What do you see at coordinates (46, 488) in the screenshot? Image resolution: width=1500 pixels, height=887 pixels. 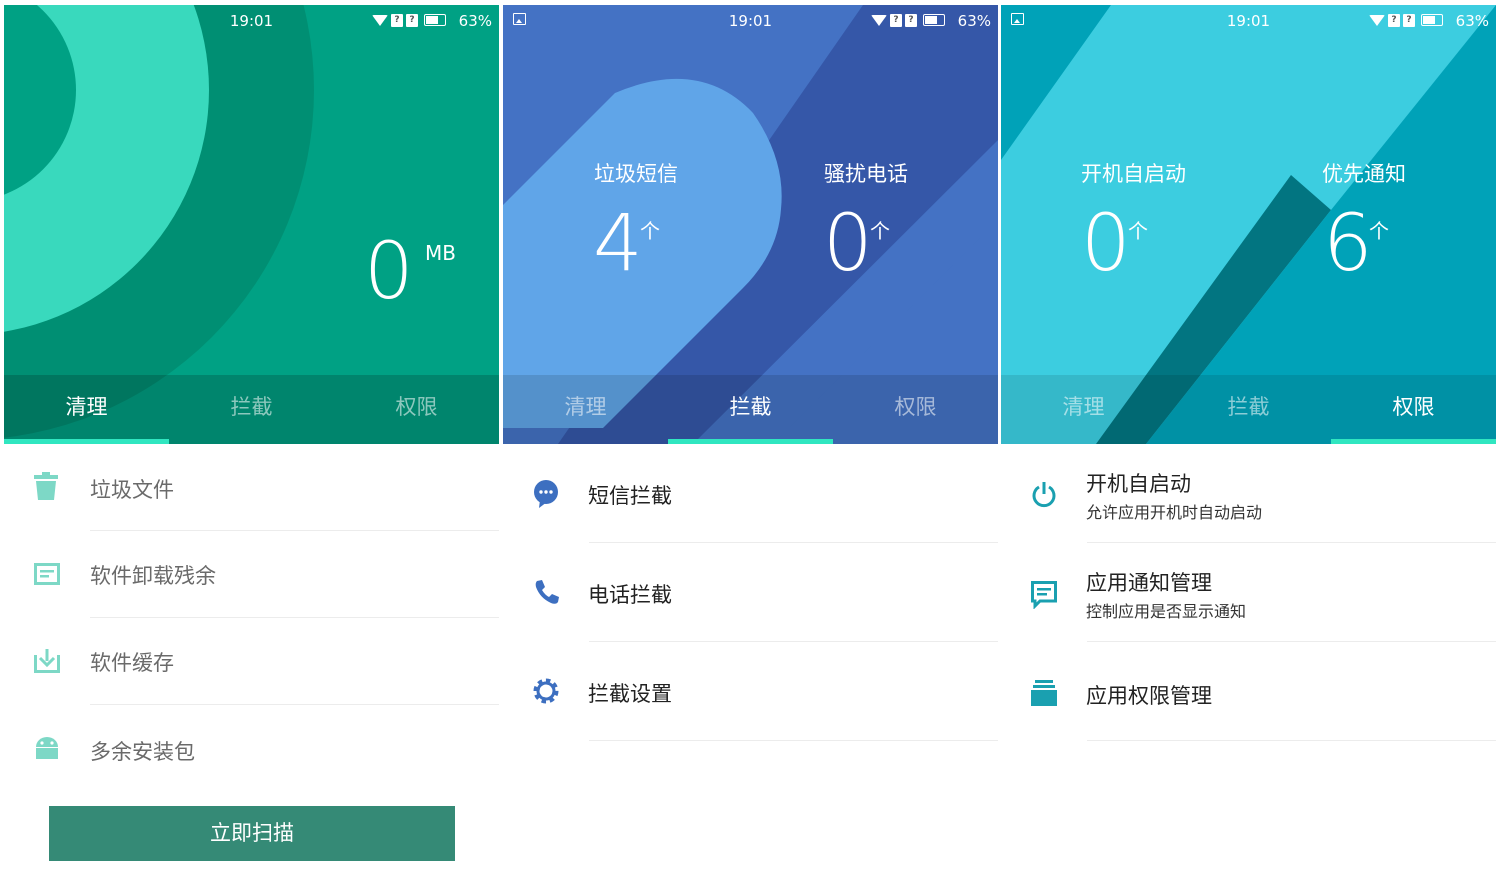 I see `trash-icon` at bounding box center [46, 488].